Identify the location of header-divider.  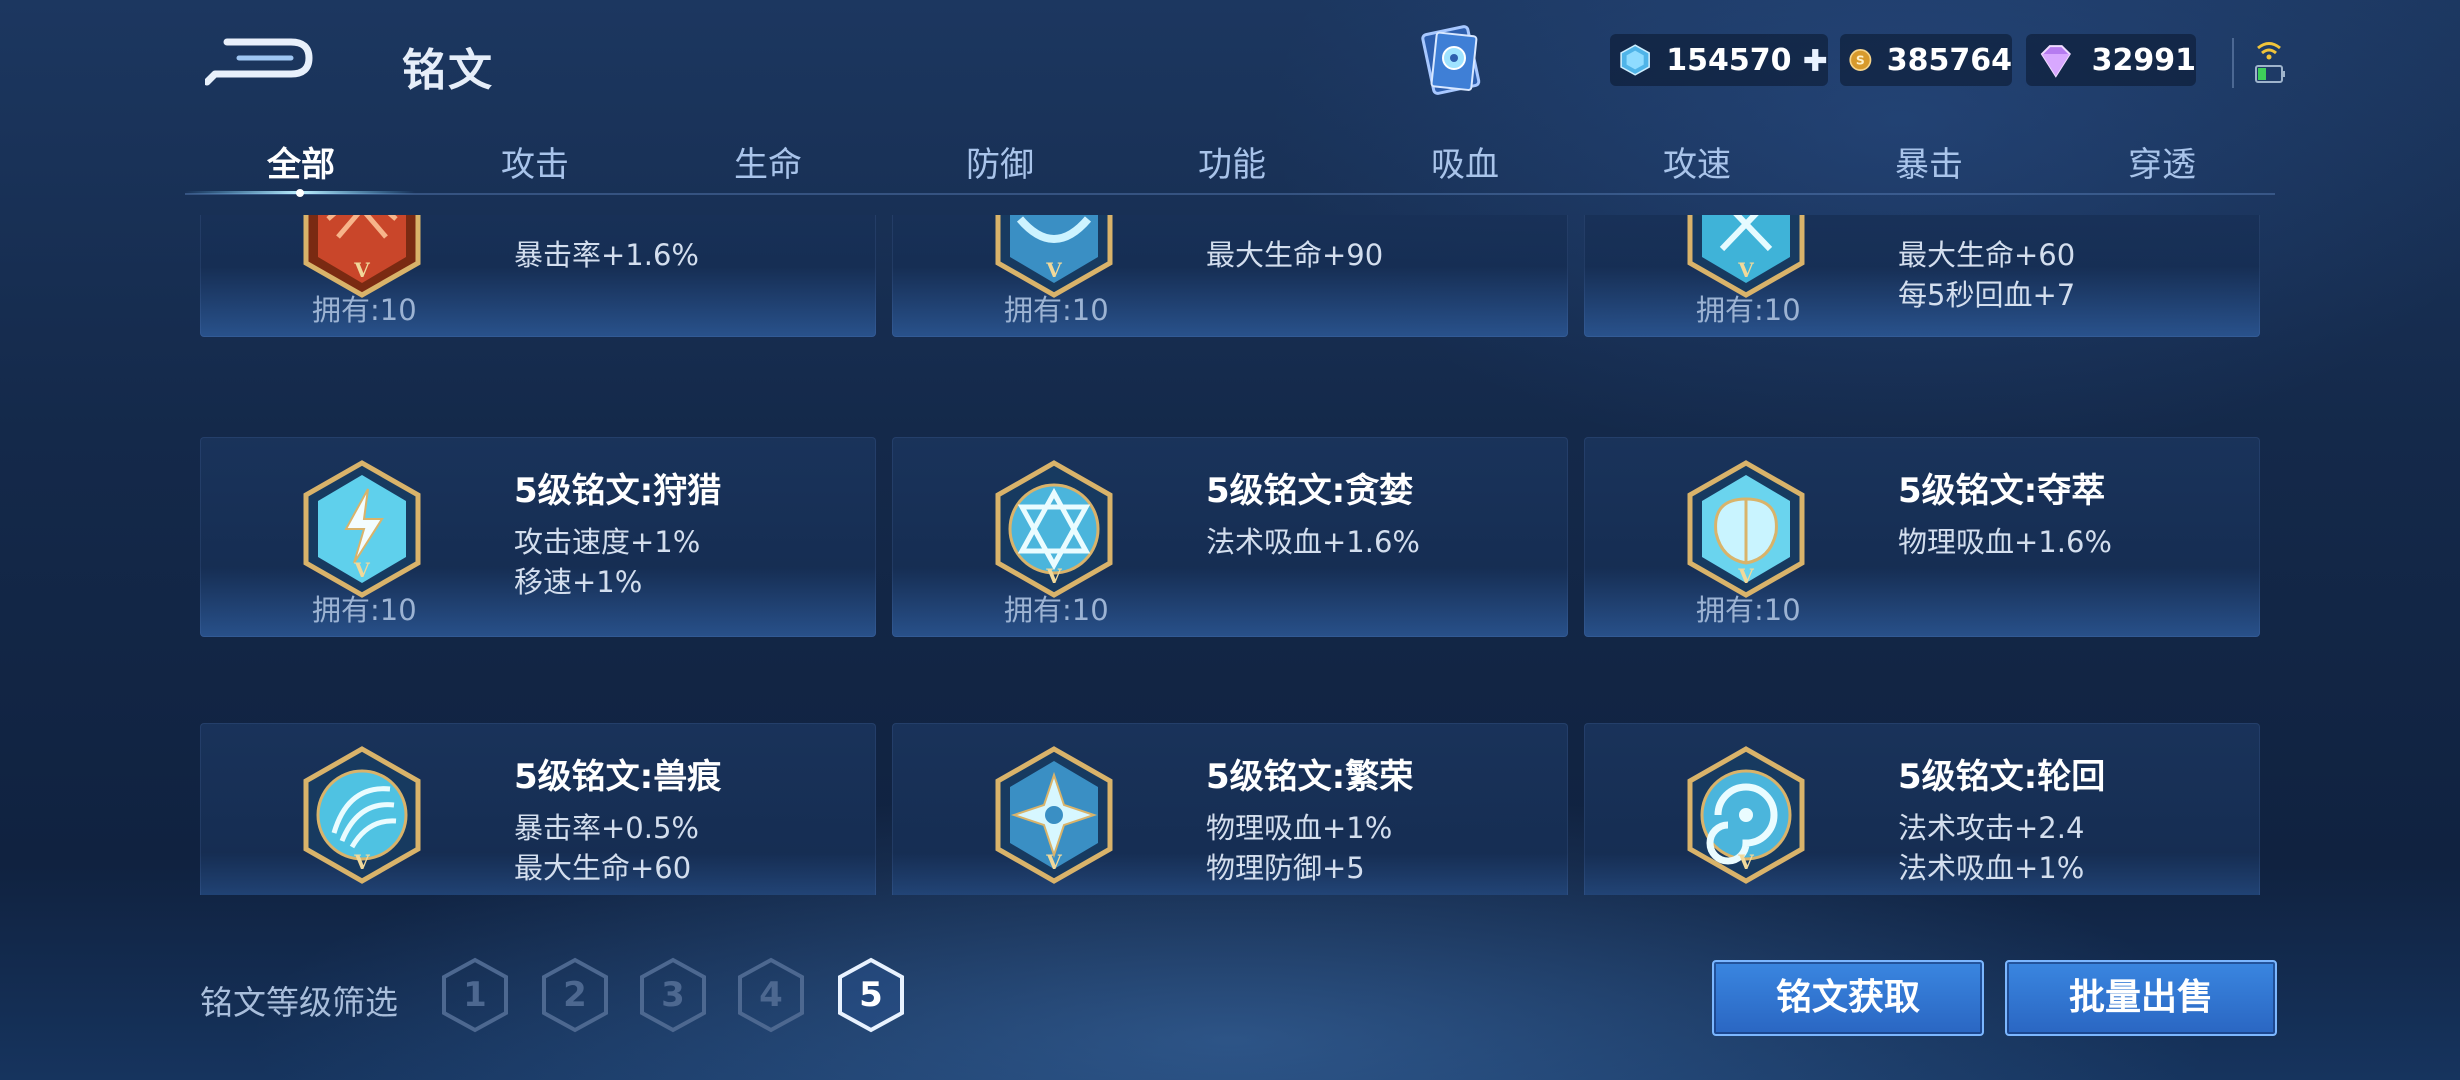
(2233, 63).